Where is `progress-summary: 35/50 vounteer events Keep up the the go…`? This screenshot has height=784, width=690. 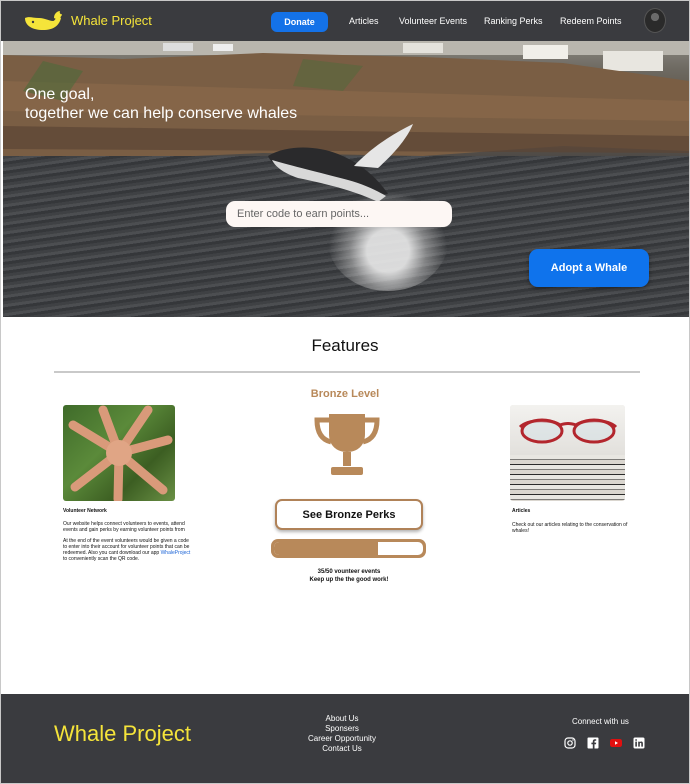 progress-summary: 35/50 vounteer events Keep up the the go… is located at coordinates (345, 576).